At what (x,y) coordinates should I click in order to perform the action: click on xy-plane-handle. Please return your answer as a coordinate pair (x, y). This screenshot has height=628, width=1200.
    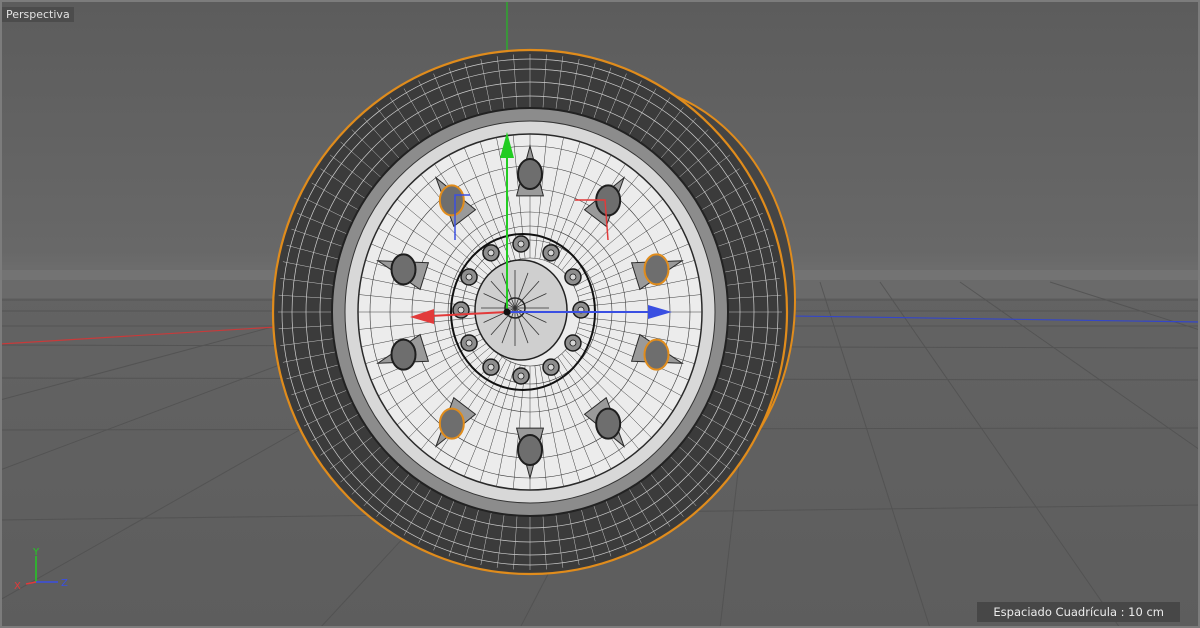
    Looking at the image, I should click on (592, 220).